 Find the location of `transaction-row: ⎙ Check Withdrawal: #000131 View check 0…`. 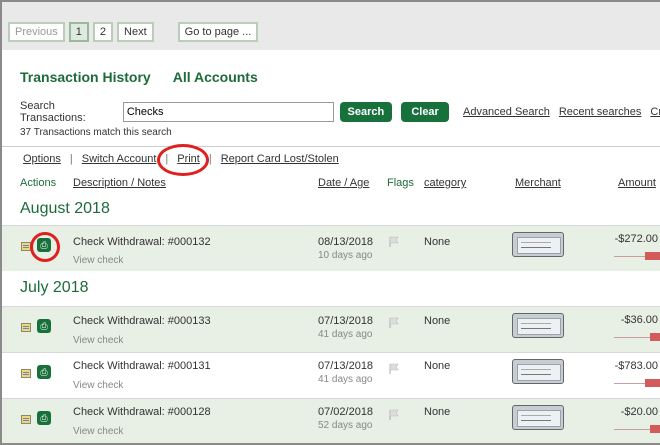

transaction-row: ⎙ Check Withdrawal: #000131 View check 0… is located at coordinates (331, 375).